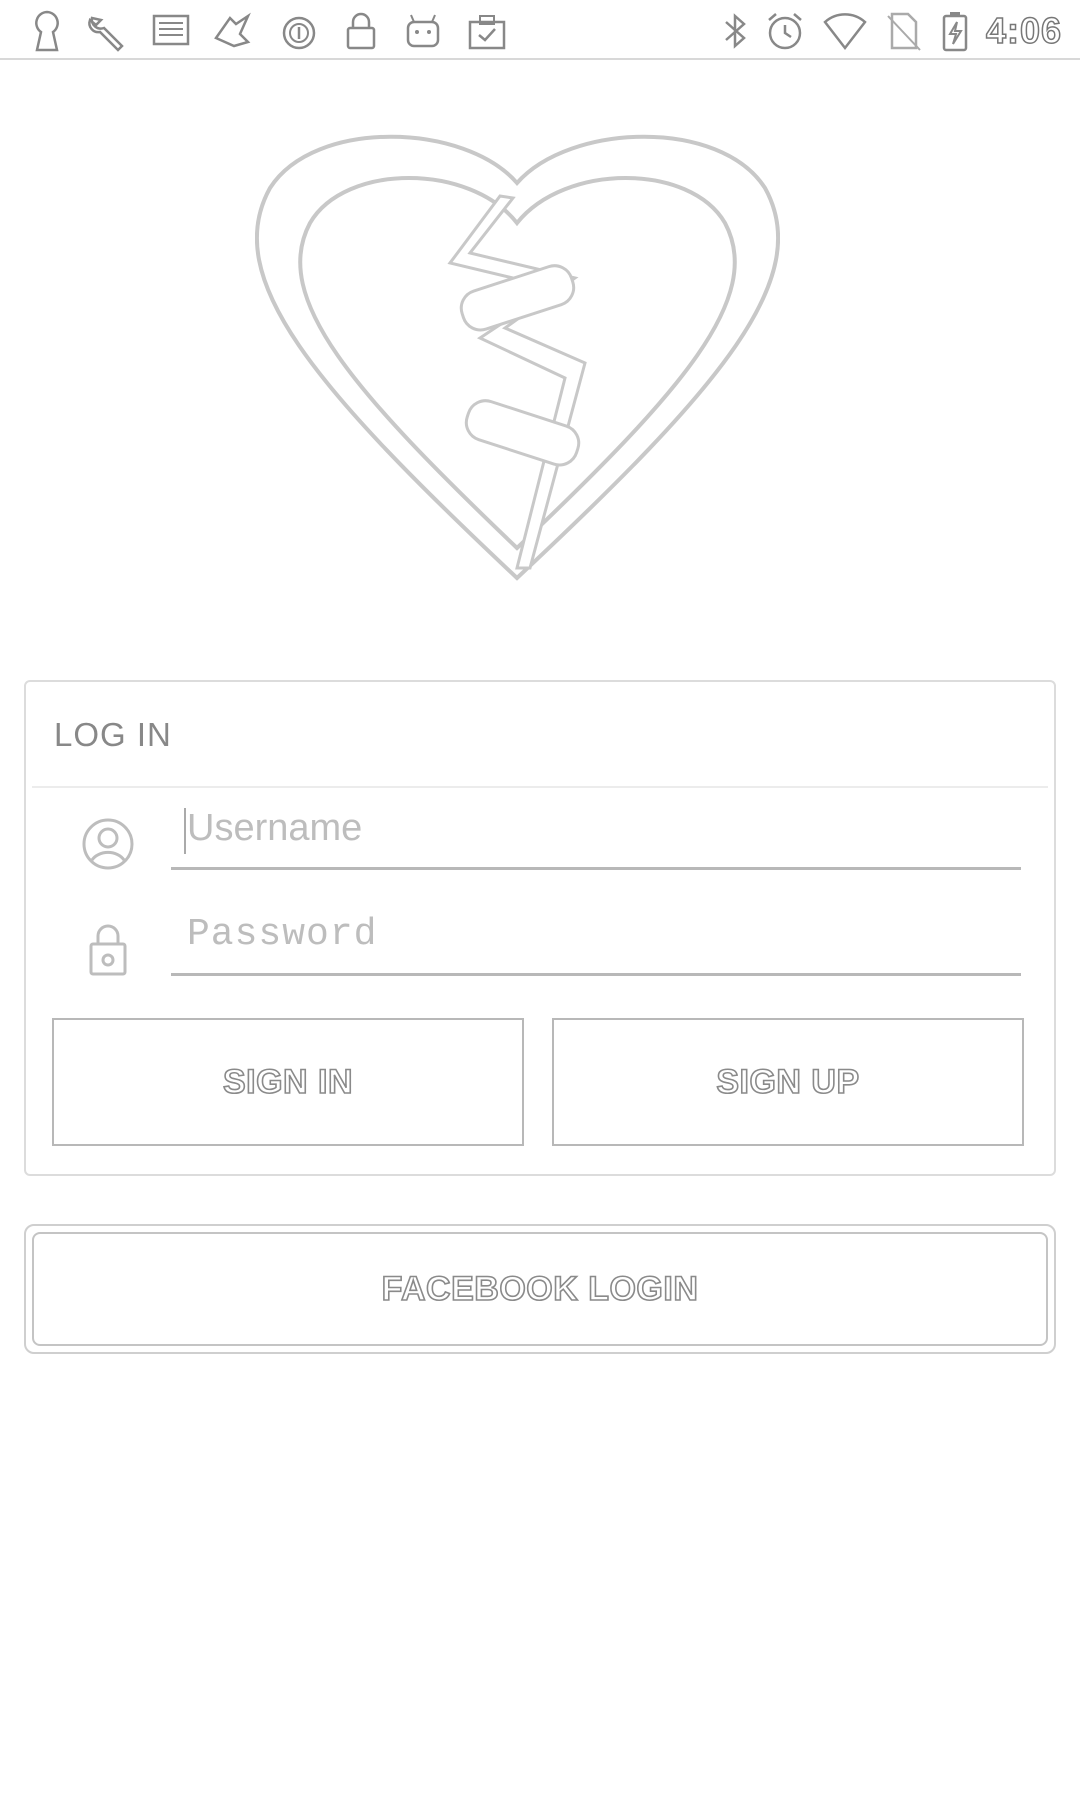 The height and width of the screenshot is (1794, 1080). What do you see at coordinates (171, 31) in the screenshot?
I see `news-icon` at bounding box center [171, 31].